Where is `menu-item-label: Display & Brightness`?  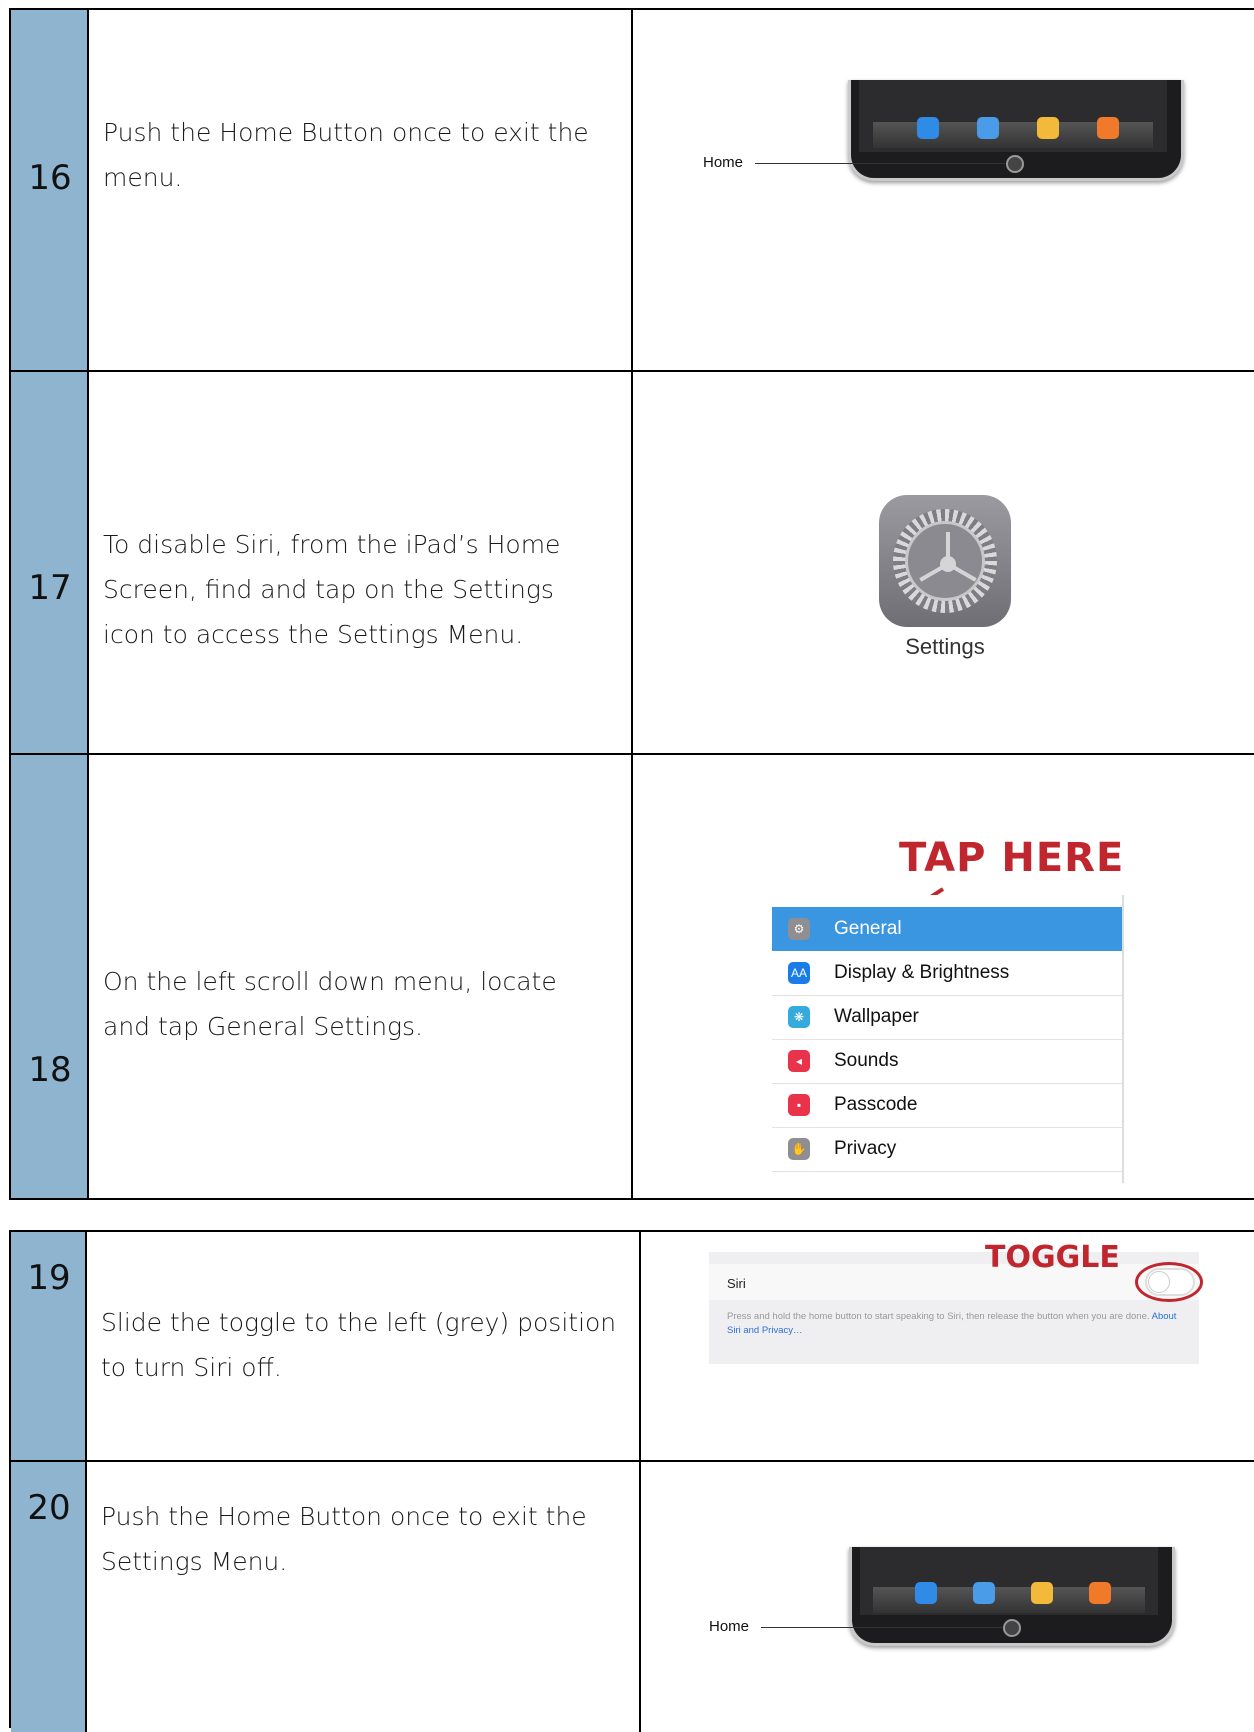 menu-item-label: Display & Brightness is located at coordinates (922, 972).